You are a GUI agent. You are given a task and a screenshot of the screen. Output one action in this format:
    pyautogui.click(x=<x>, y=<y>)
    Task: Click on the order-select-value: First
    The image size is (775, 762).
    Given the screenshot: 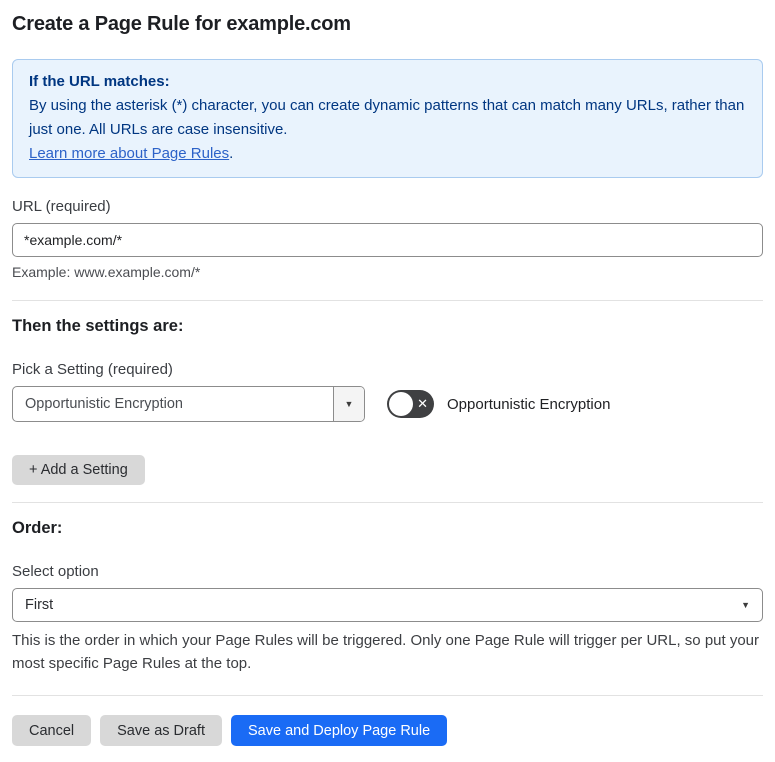 What is the action you would take?
    pyautogui.click(x=39, y=605)
    